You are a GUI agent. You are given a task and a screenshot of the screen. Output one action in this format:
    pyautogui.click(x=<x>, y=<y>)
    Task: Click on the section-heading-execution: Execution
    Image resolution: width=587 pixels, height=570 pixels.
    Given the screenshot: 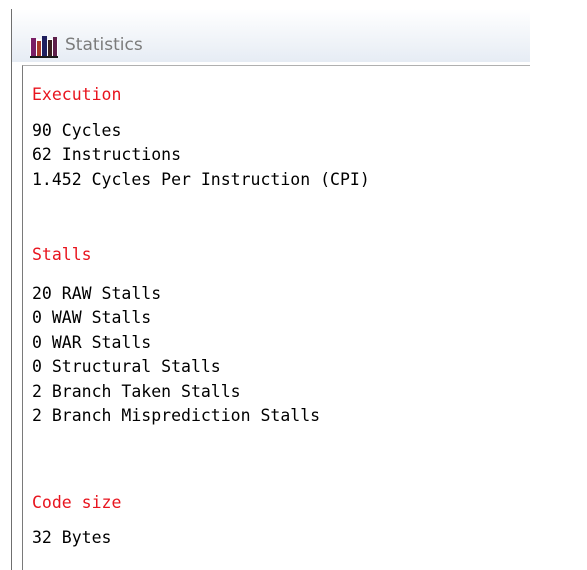 What is the action you would take?
    pyautogui.click(x=77, y=94)
    